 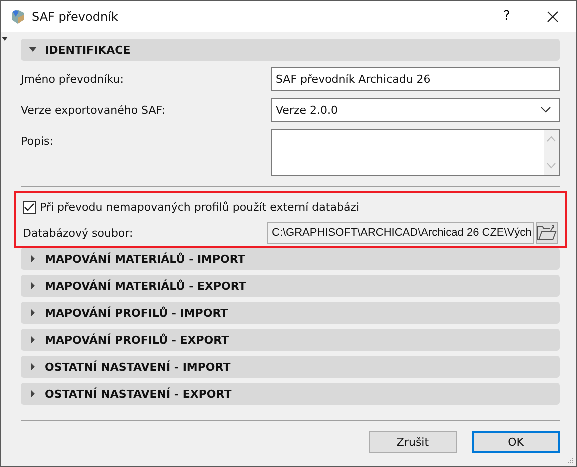 I want to click on chevron-down-icon, so click(x=546, y=110).